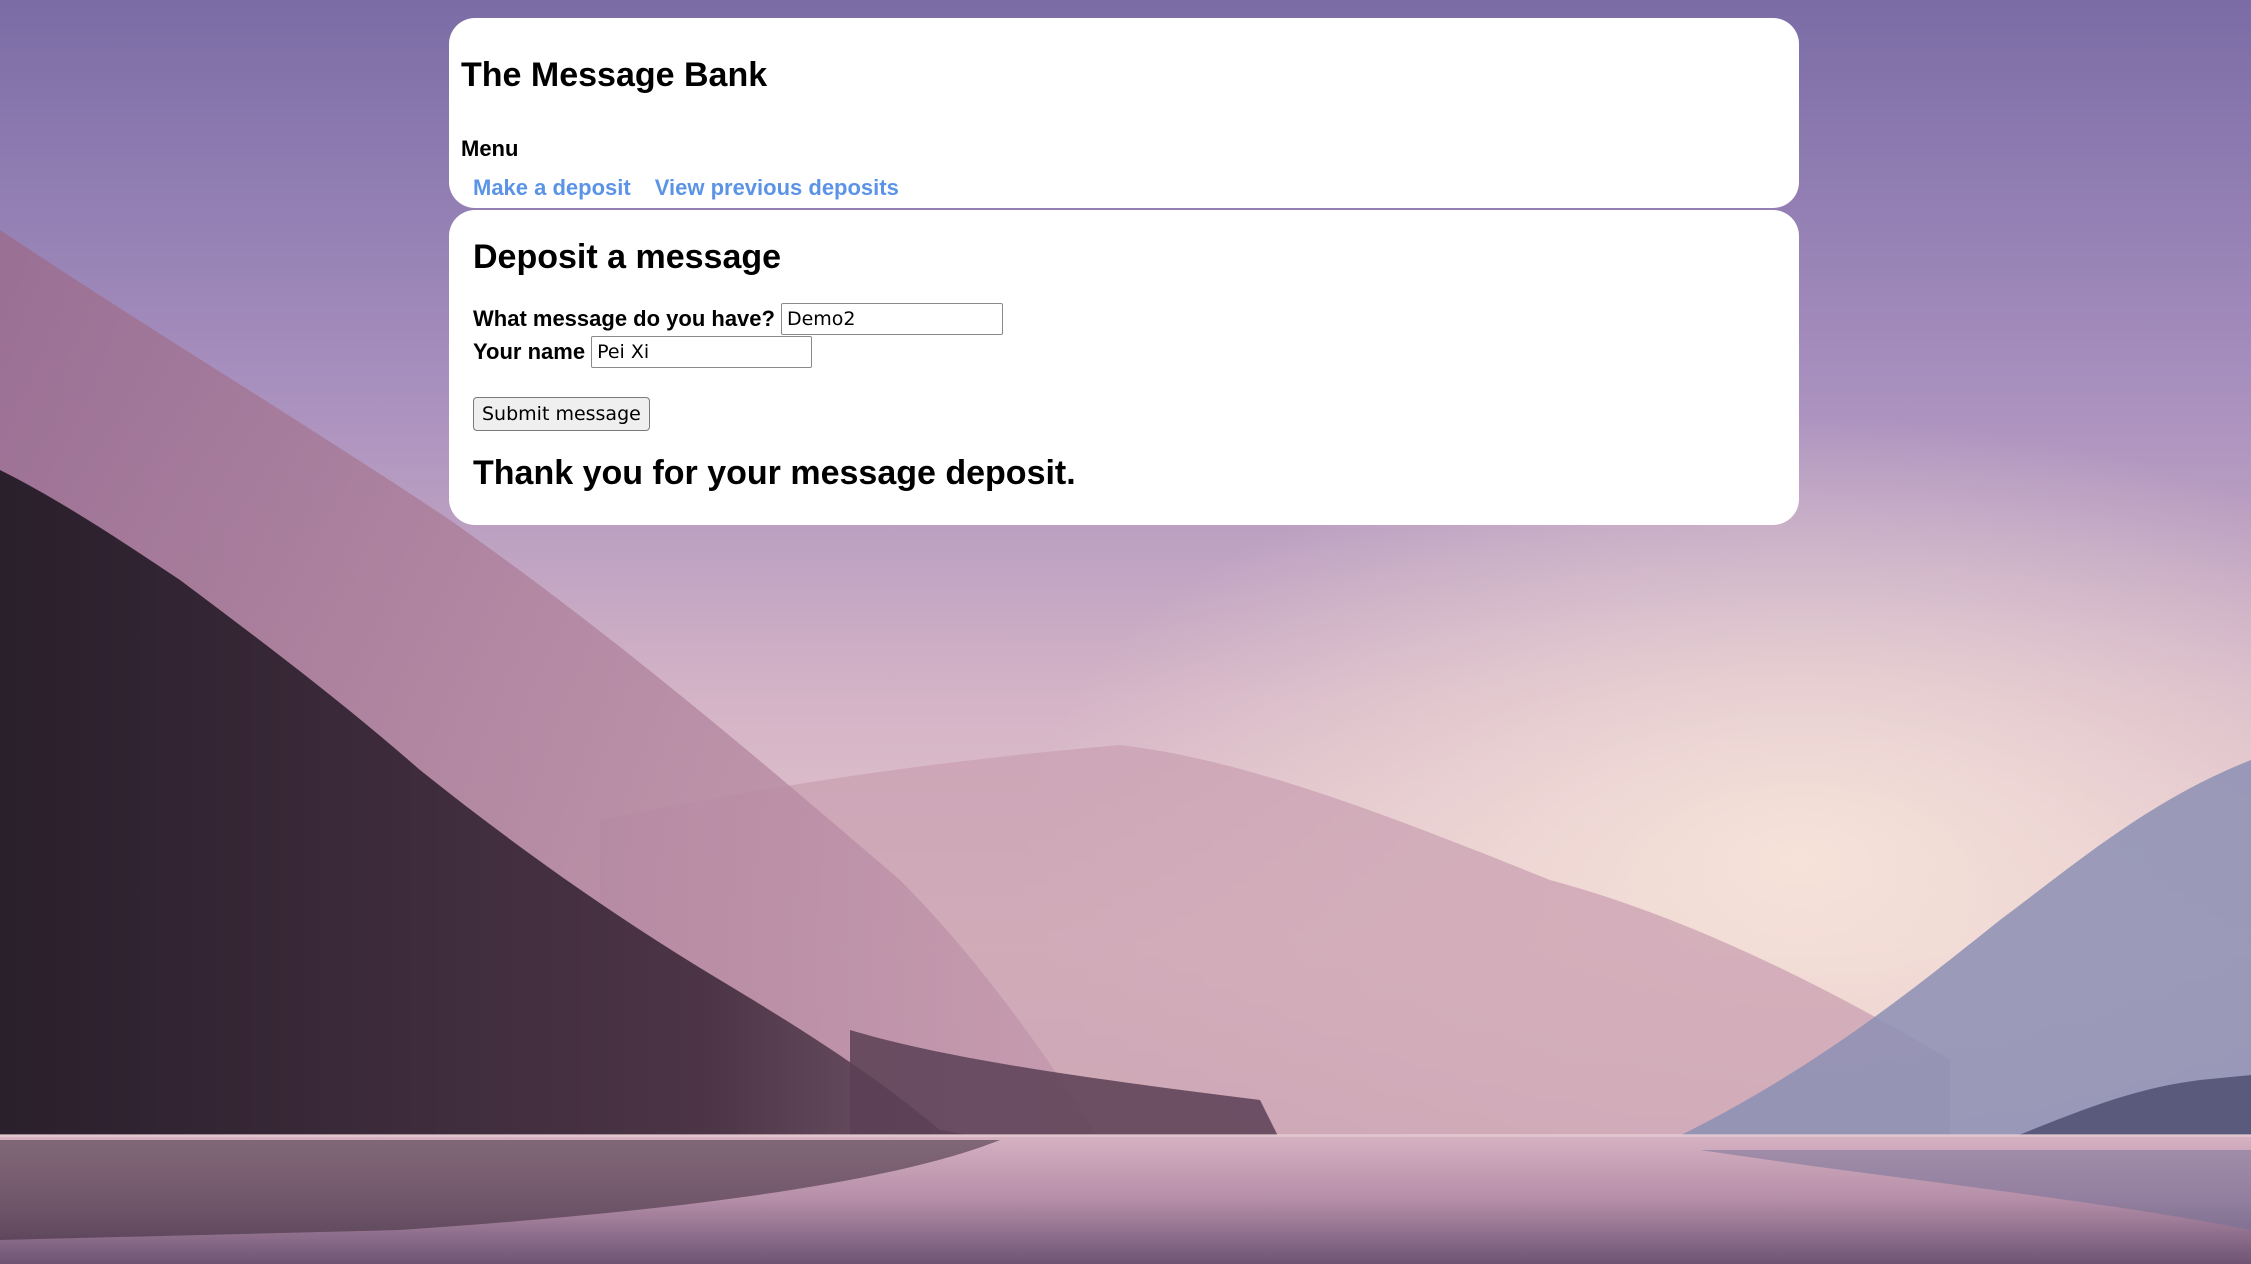 The height and width of the screenshot is (1264, 2251). I want to click on deposit-heading: Deposit a message, so click(627, 257).